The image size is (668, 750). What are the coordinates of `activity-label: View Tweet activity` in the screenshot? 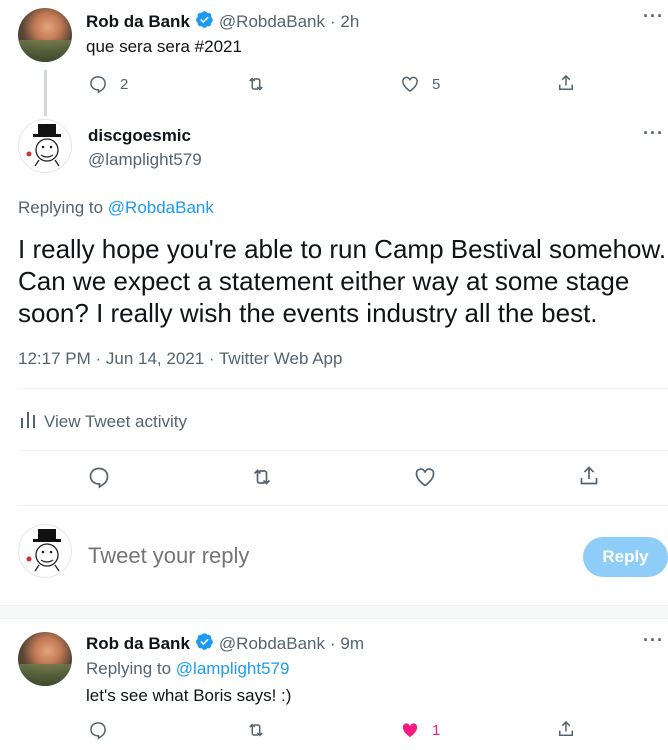 It's located at (115, 421).